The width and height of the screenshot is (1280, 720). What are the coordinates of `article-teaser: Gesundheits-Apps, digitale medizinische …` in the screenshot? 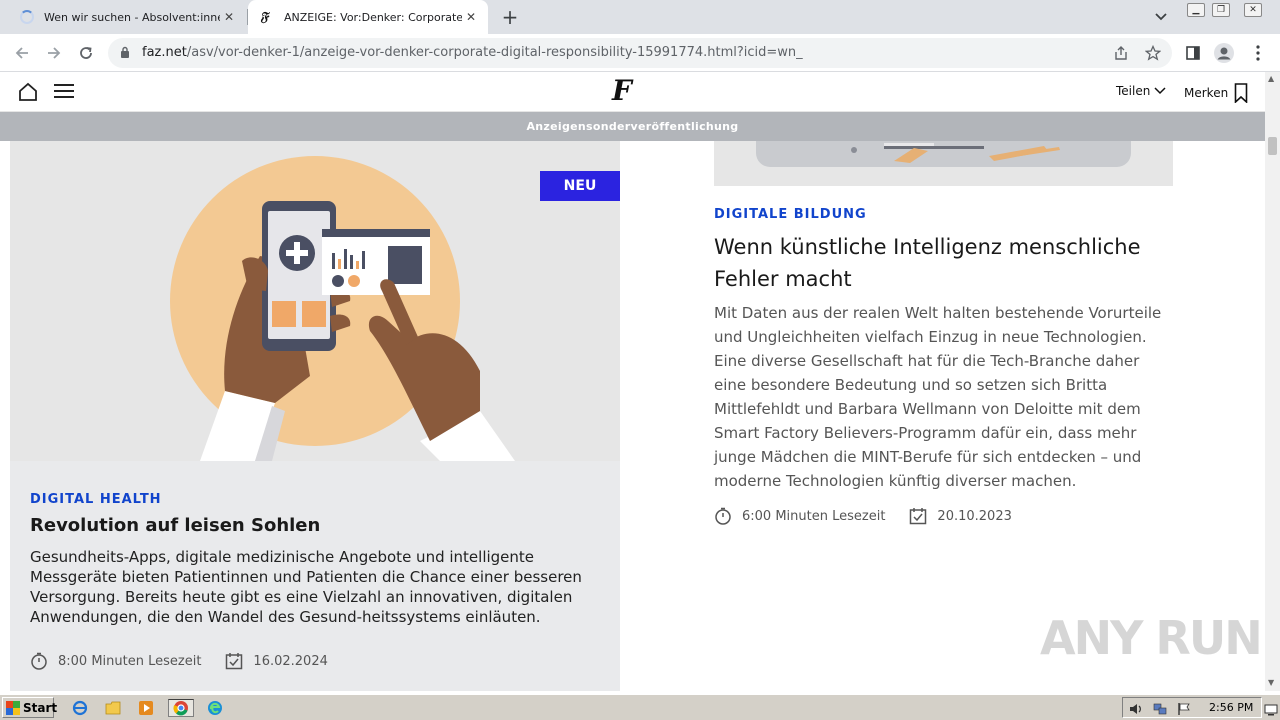 It's located at (306, 587).